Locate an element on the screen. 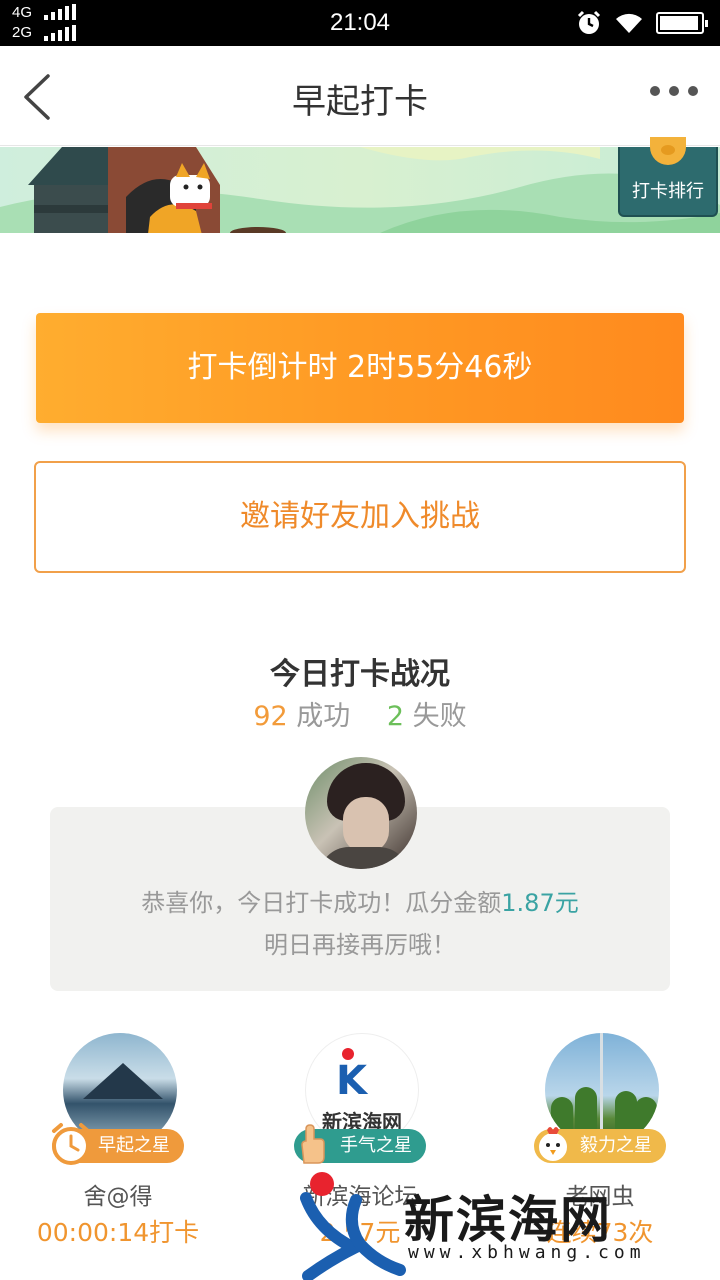 Image resolution: width=720 pixels, height=1280 pixels. chick-icon is located at coordinates (553, 1145).